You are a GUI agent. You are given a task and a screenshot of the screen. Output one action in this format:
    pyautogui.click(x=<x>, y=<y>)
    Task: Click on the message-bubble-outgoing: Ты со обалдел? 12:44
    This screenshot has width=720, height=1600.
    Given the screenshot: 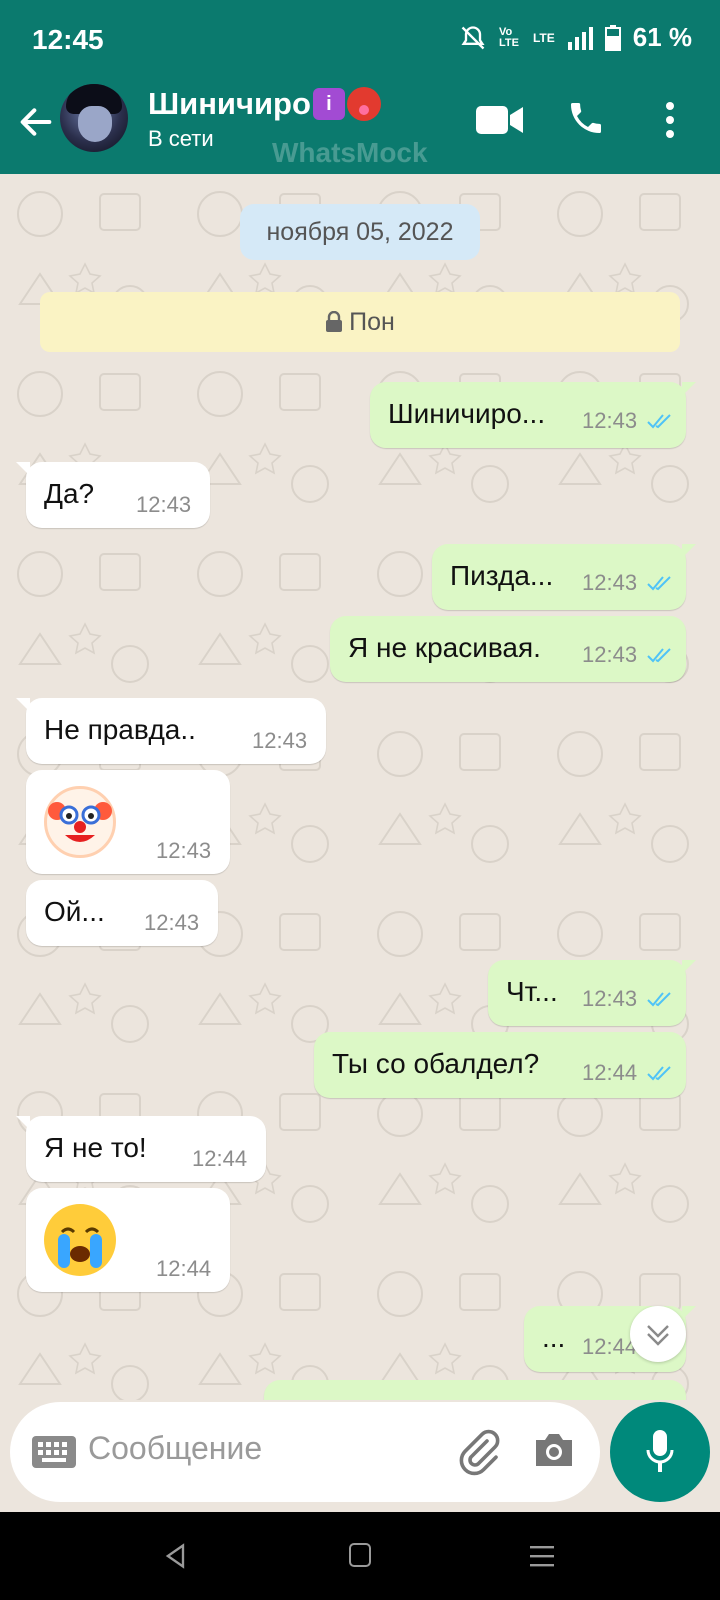 What is the action you would take?
    pyautogui.click(x=500, y=1065)
    